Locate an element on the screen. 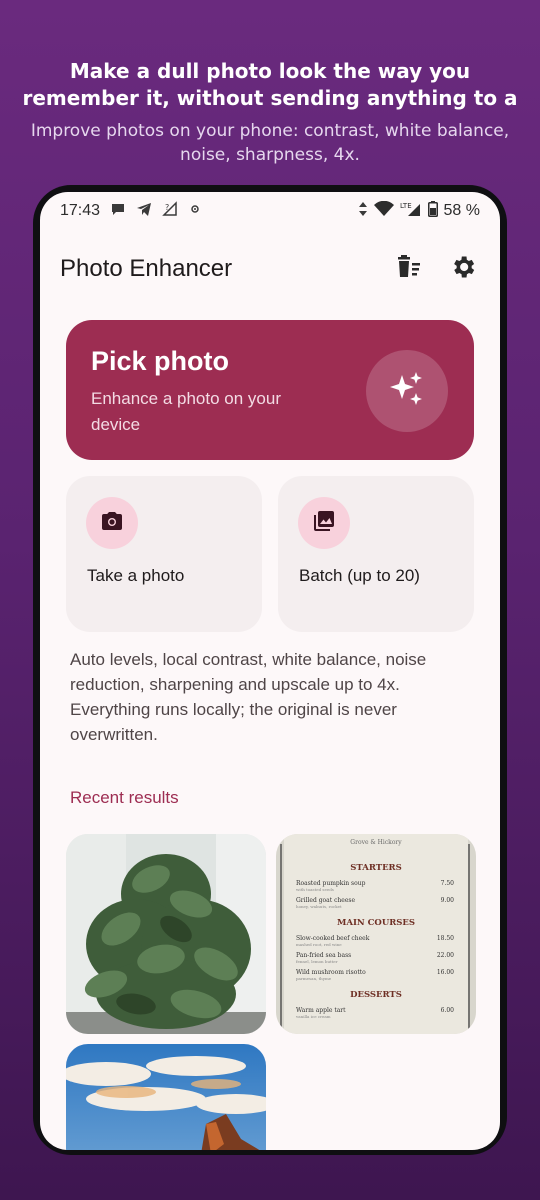 The width and height of the screenshot is (540, 1200). app-title: Photo Enhancer is located at coordinates (146, 268).